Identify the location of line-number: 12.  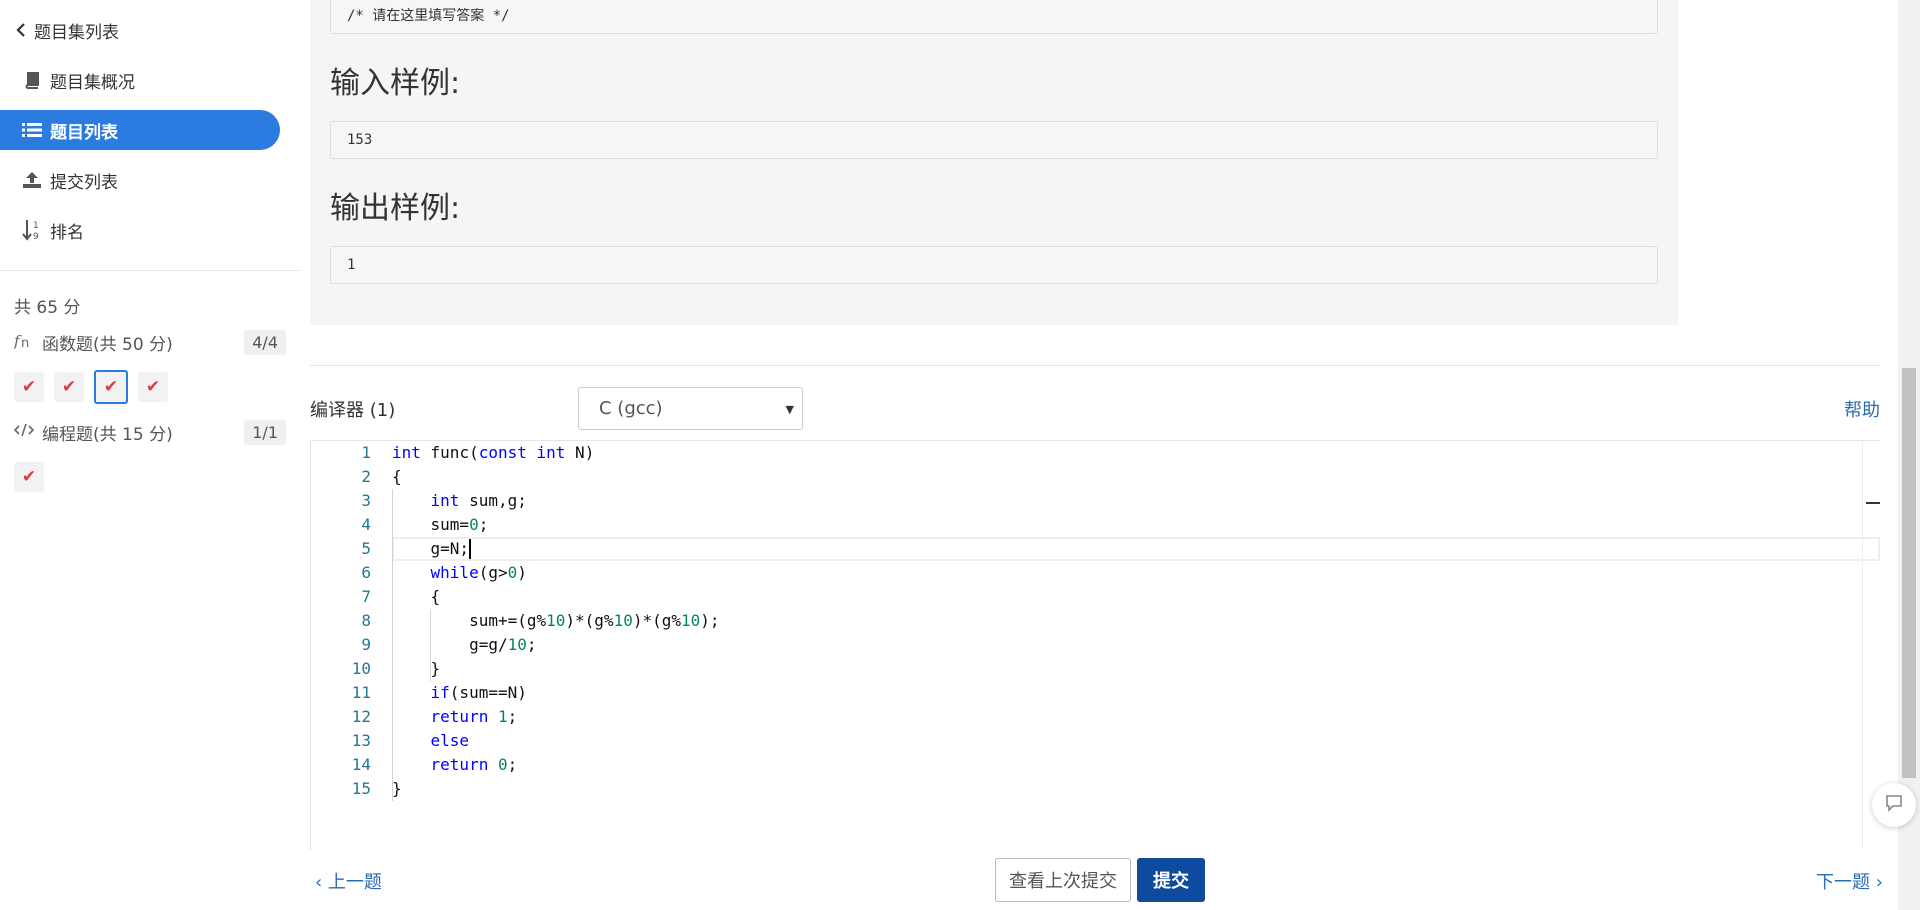
(361, 716).